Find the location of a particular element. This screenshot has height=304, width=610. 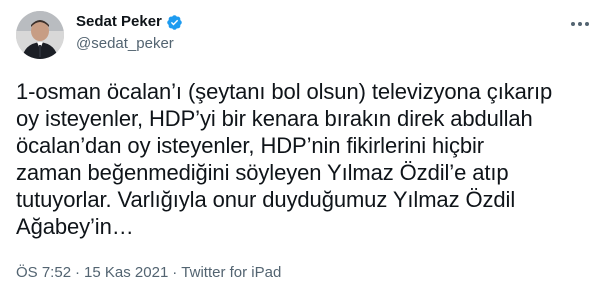

tweet-meta: ÖS 7:52 · 15 Kas 2021 · Twitter for iPad is located at coordinates (148, 273).